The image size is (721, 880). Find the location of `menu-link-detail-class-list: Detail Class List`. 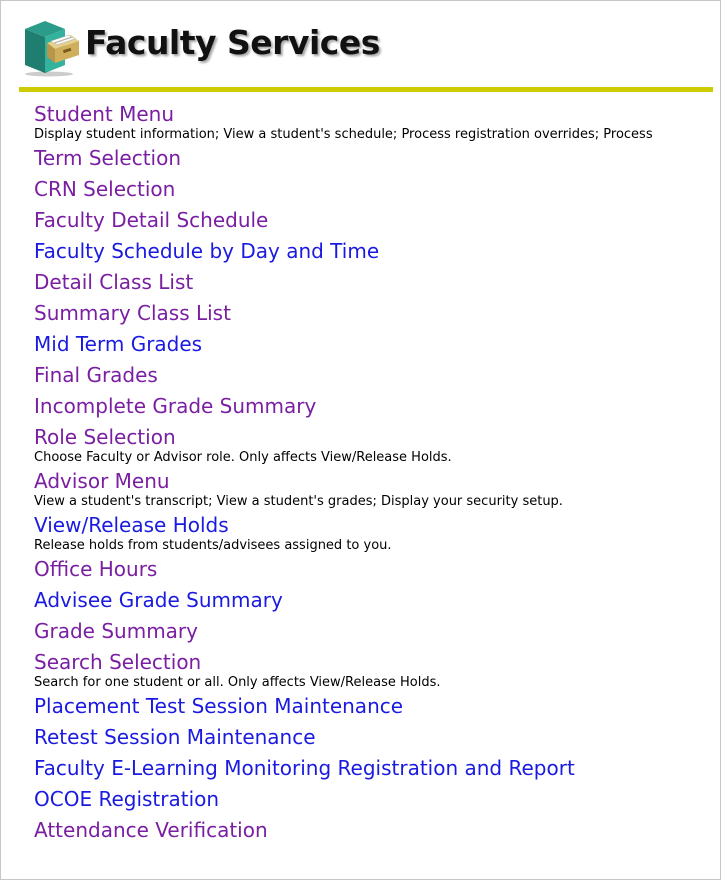

menu-link-detail-class-list: Detail Class List is located at coordinates (373, 282).